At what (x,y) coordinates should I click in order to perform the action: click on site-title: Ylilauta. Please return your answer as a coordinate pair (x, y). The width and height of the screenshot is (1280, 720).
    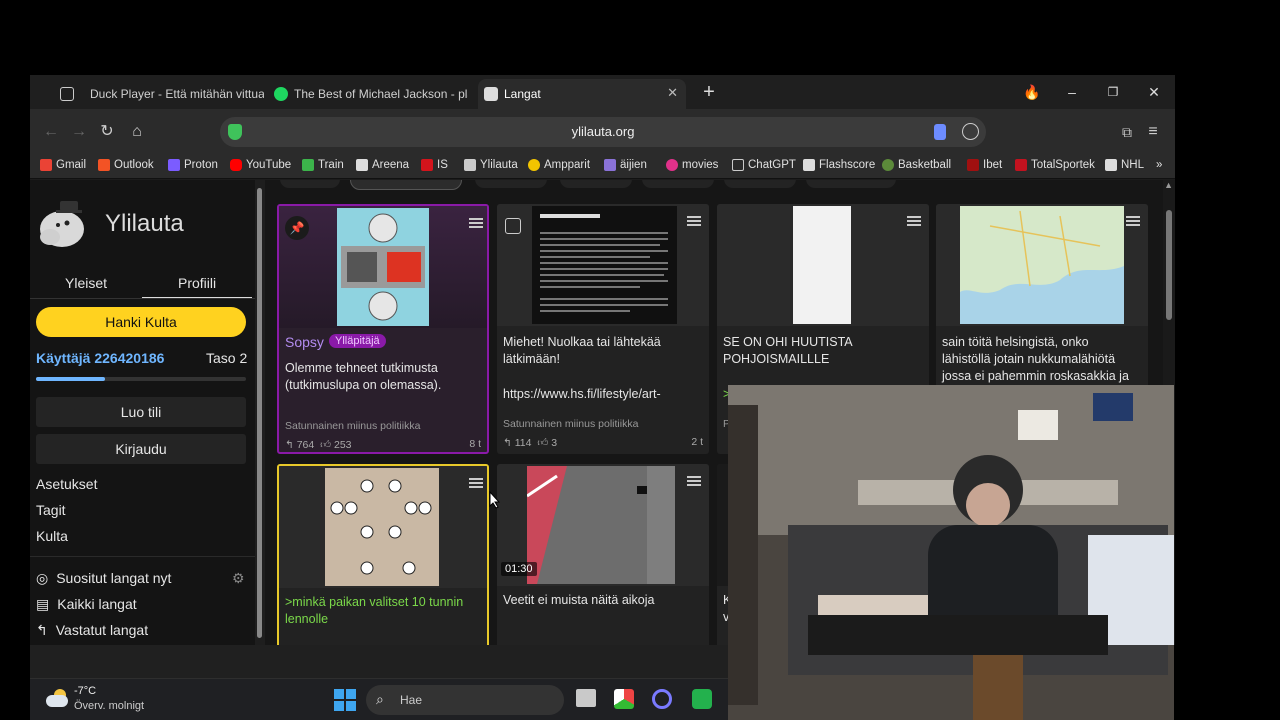
    Looking at the image, I should click on (144, 224).